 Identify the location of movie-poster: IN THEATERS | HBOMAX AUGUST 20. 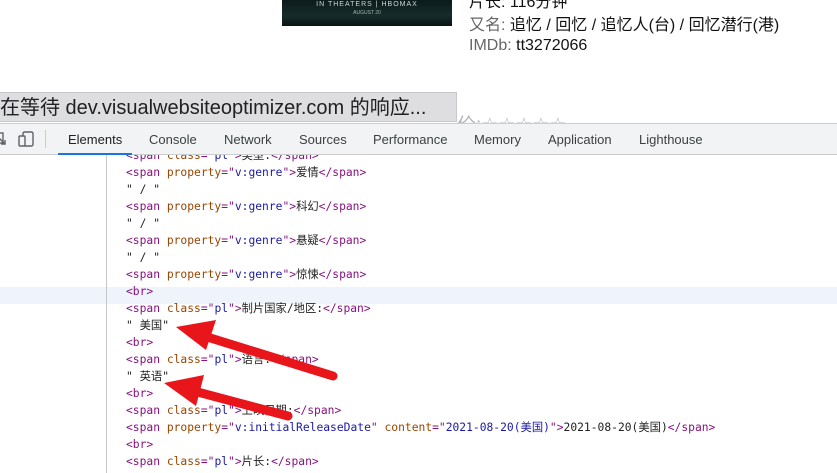
(367, 13).